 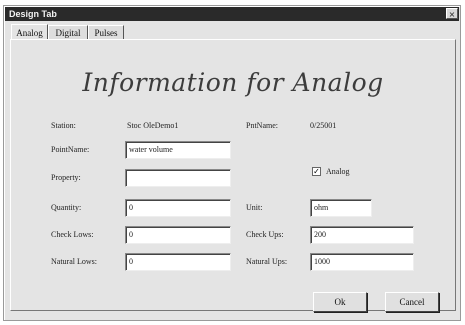 What do you see at coordinates (340, 302) in the screenshot?
I see `ok-button: Ok` at bounding box center [340, 302].